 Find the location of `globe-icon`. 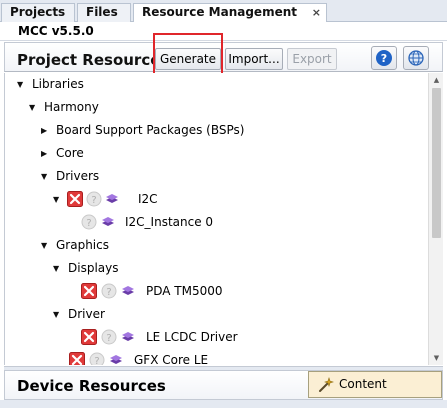

globe-icon is located at coordinates (416, 58).